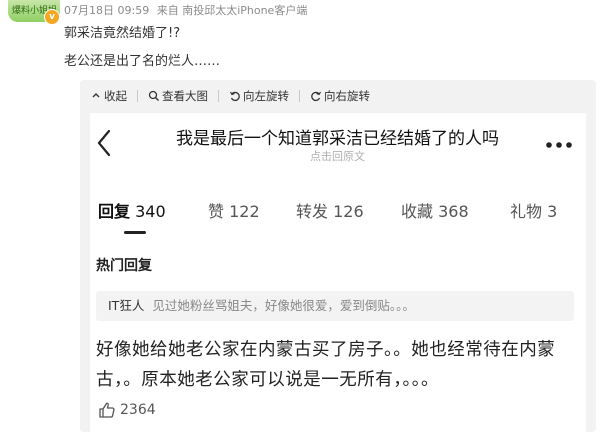 This screenshot has height=432, width=604. I want to click on tab-reposts: 转发 126, so click(330, 211).